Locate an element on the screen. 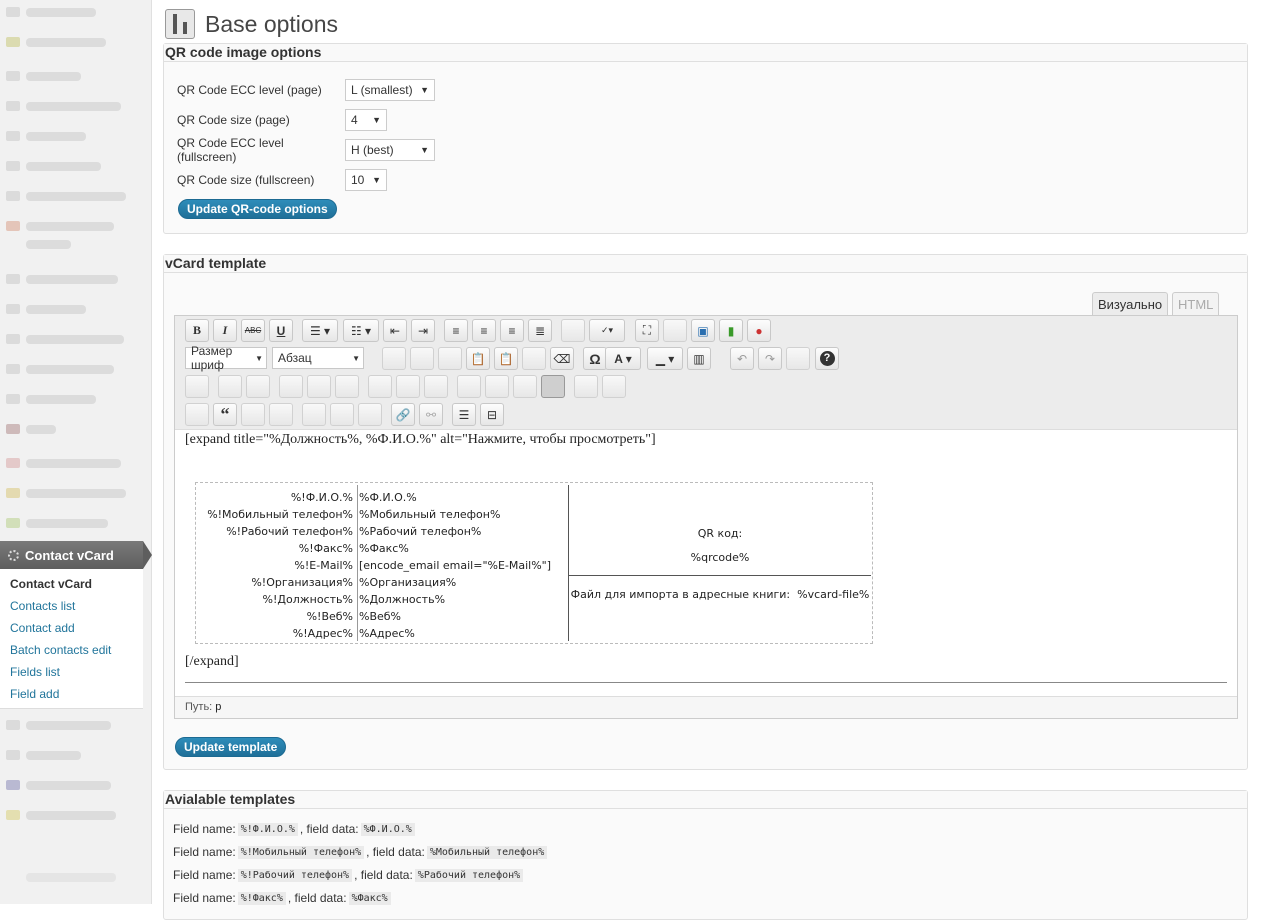 The width and height of the screenshot is (1262, 920). align-center-button: ≡ is located at coordinates (484, 330).